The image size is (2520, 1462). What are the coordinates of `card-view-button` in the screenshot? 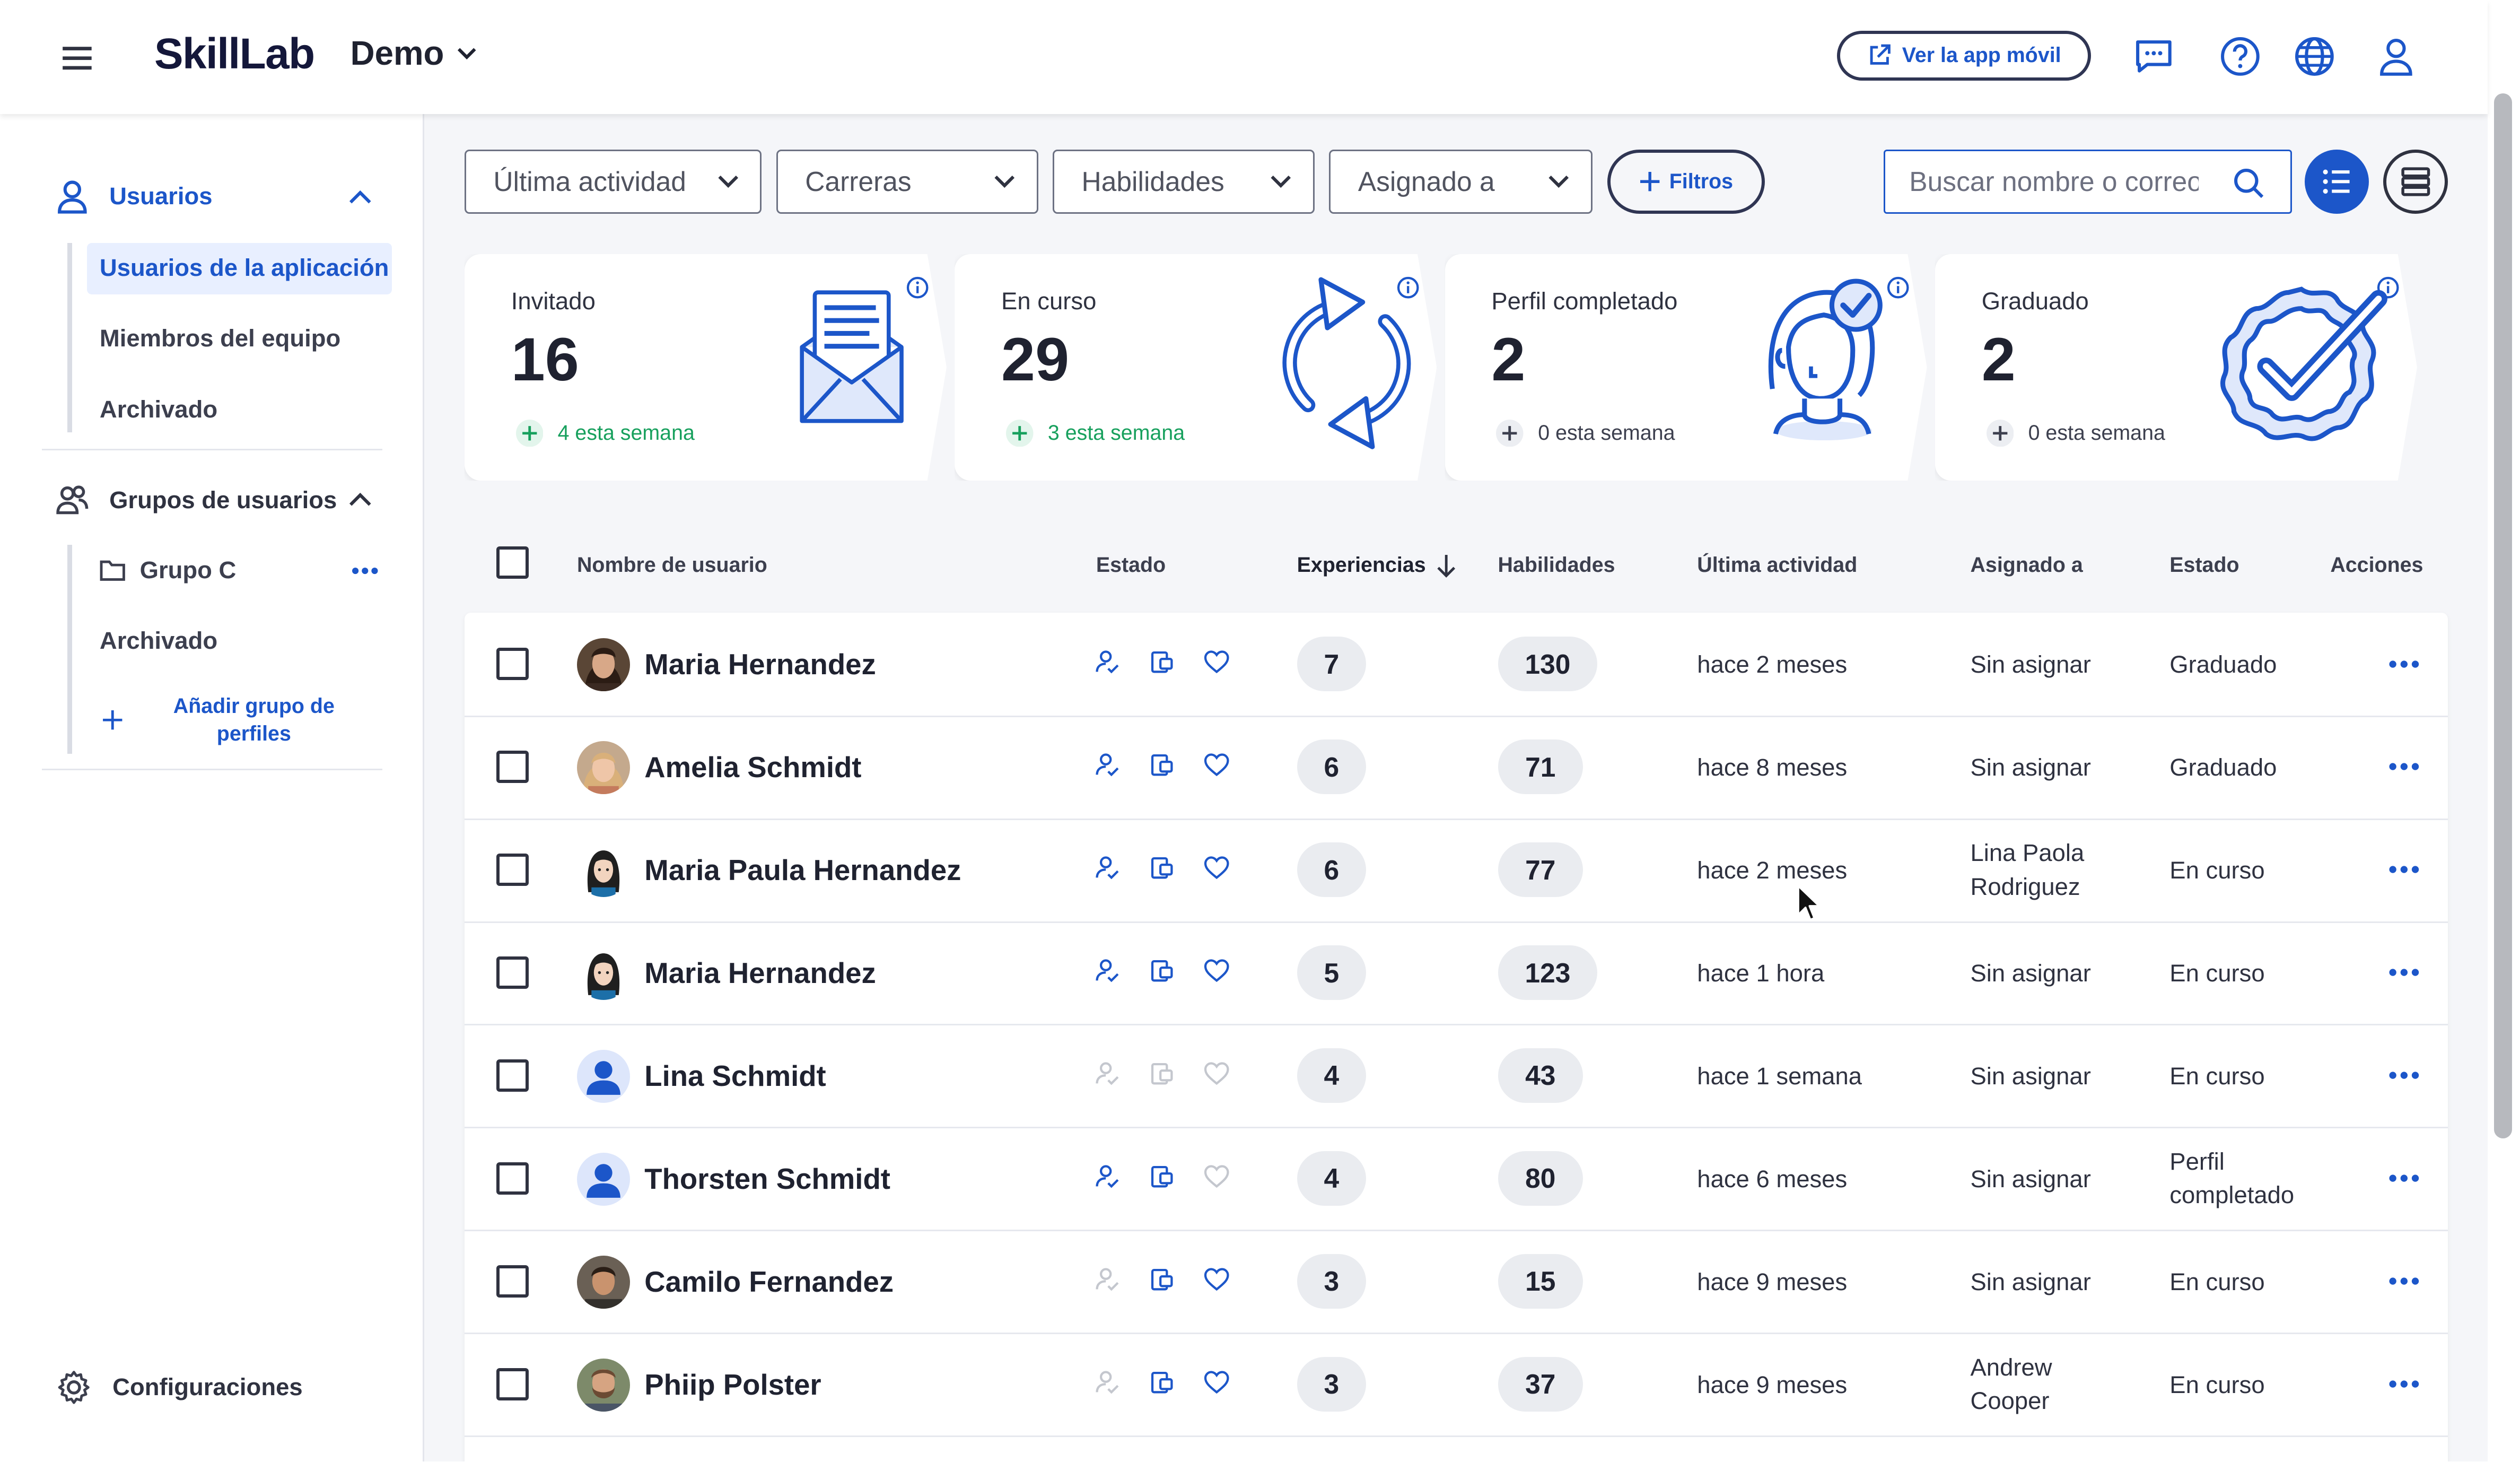 It's located at (2415, 182).